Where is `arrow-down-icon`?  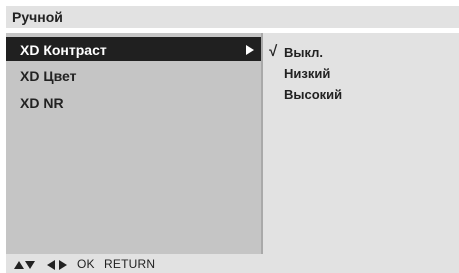 arrow-down-icon is located at coordinates (30, 265).